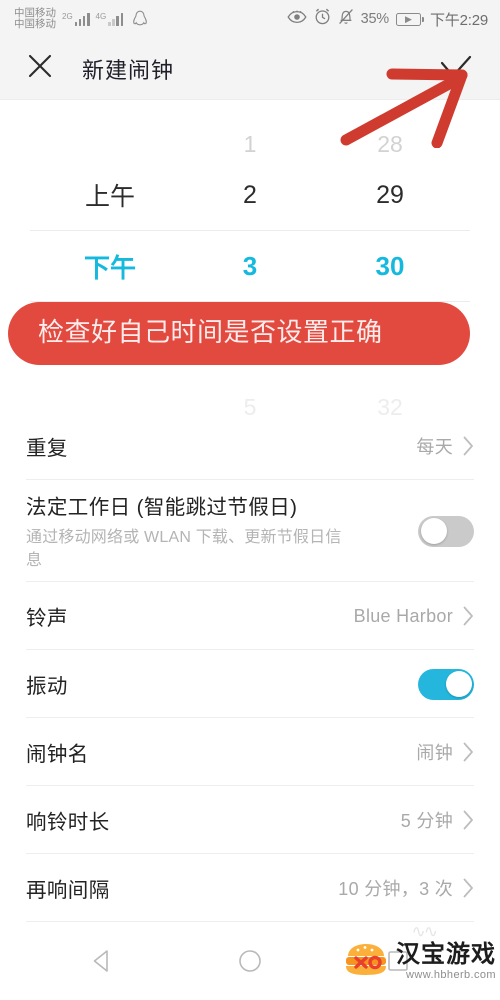 The height and width of the screenshot is (1000, 500). I want to click on picker-ampm-prev: 上午, so click(110, 195).